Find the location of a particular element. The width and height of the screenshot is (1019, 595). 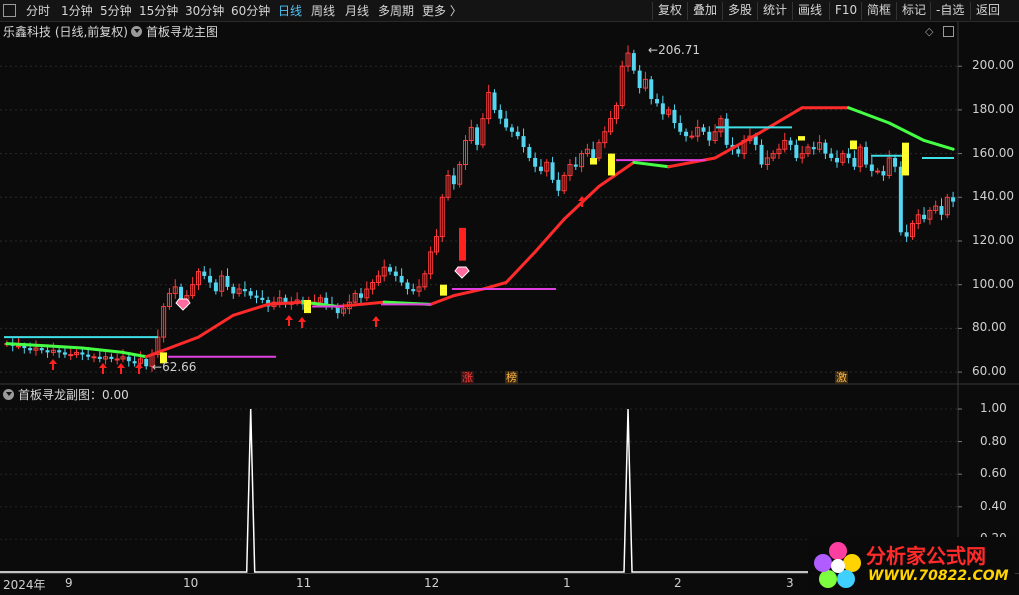

flower-logo-icon is located at coordinates (837, 565).